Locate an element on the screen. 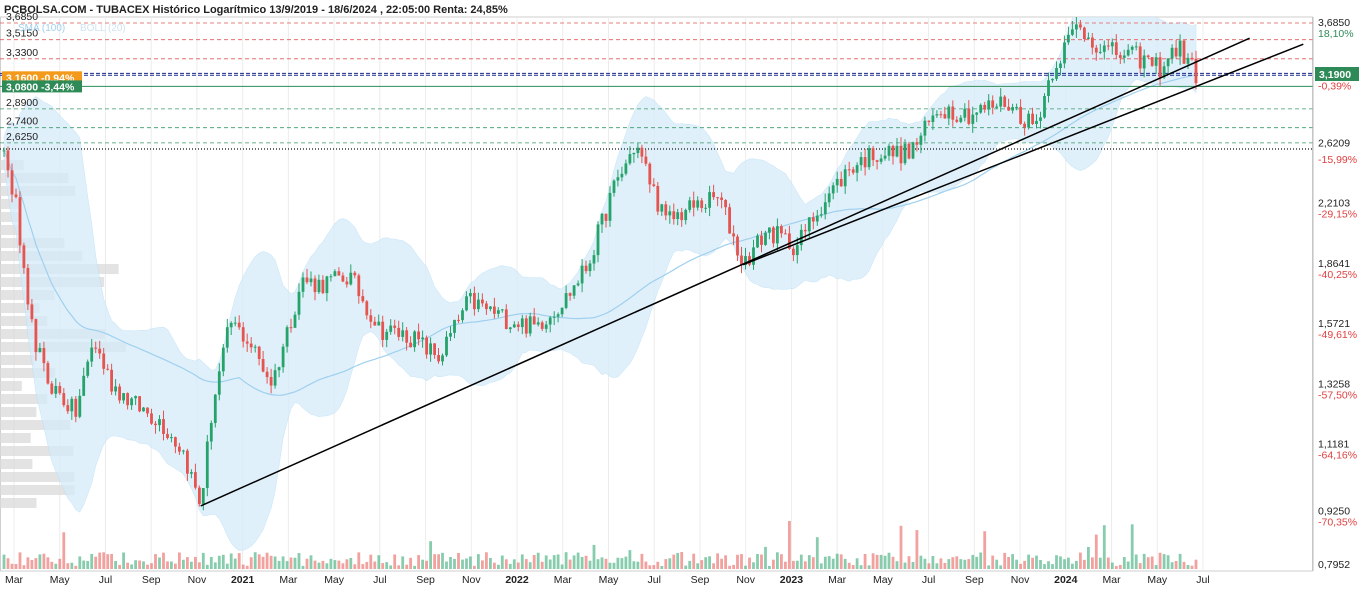 Image resolution: width=1370 pixels, height=592 pixels. x-tick-label: Nov is located at coordinates (197, 580).